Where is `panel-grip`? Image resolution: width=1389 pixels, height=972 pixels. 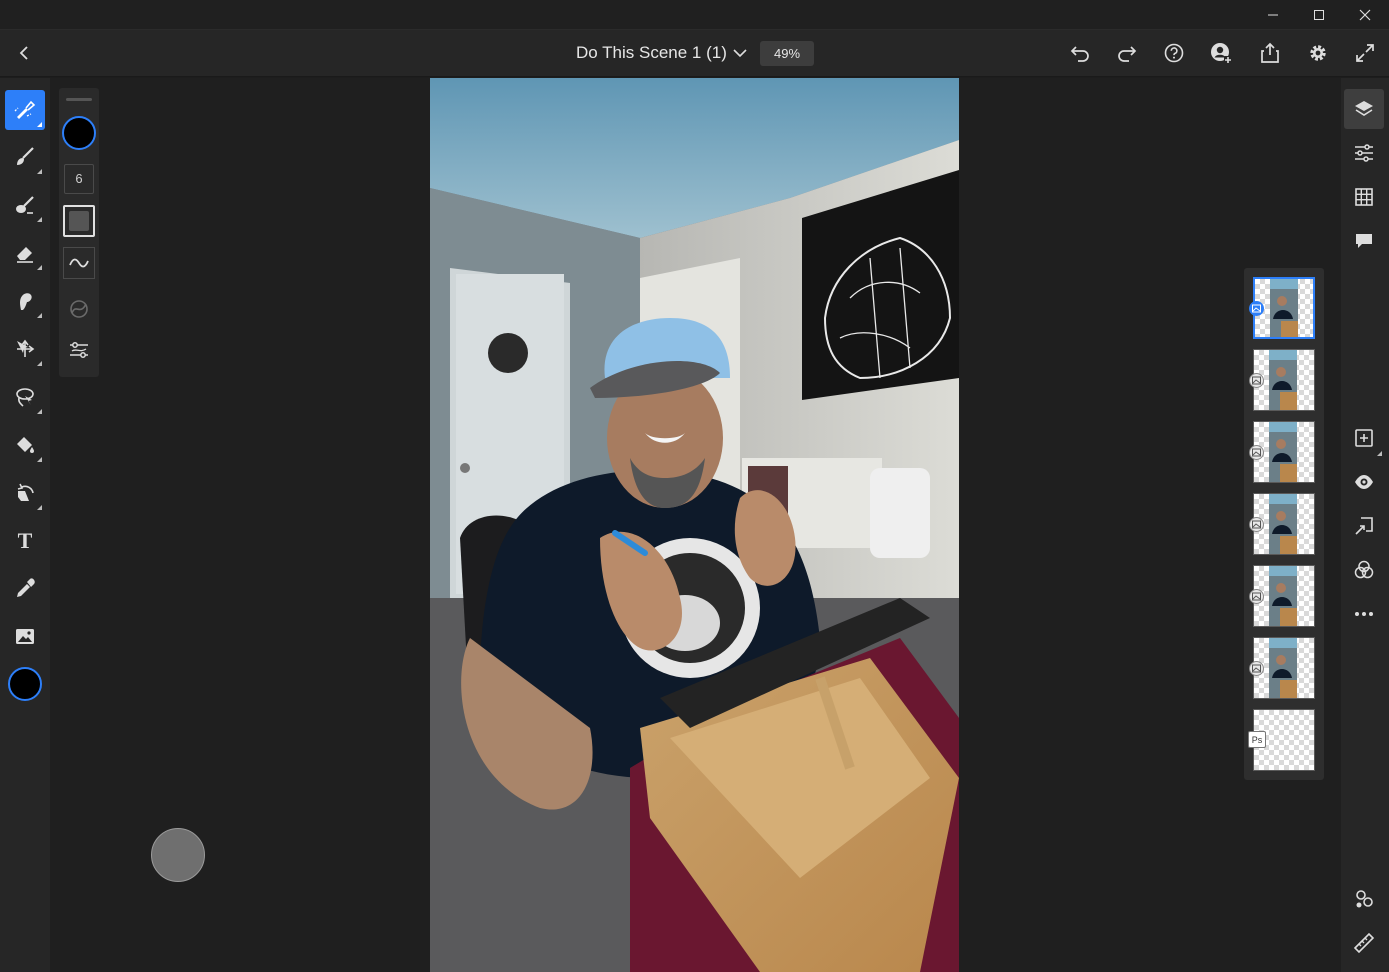 panel-grip is located at coordinates (79, 99).